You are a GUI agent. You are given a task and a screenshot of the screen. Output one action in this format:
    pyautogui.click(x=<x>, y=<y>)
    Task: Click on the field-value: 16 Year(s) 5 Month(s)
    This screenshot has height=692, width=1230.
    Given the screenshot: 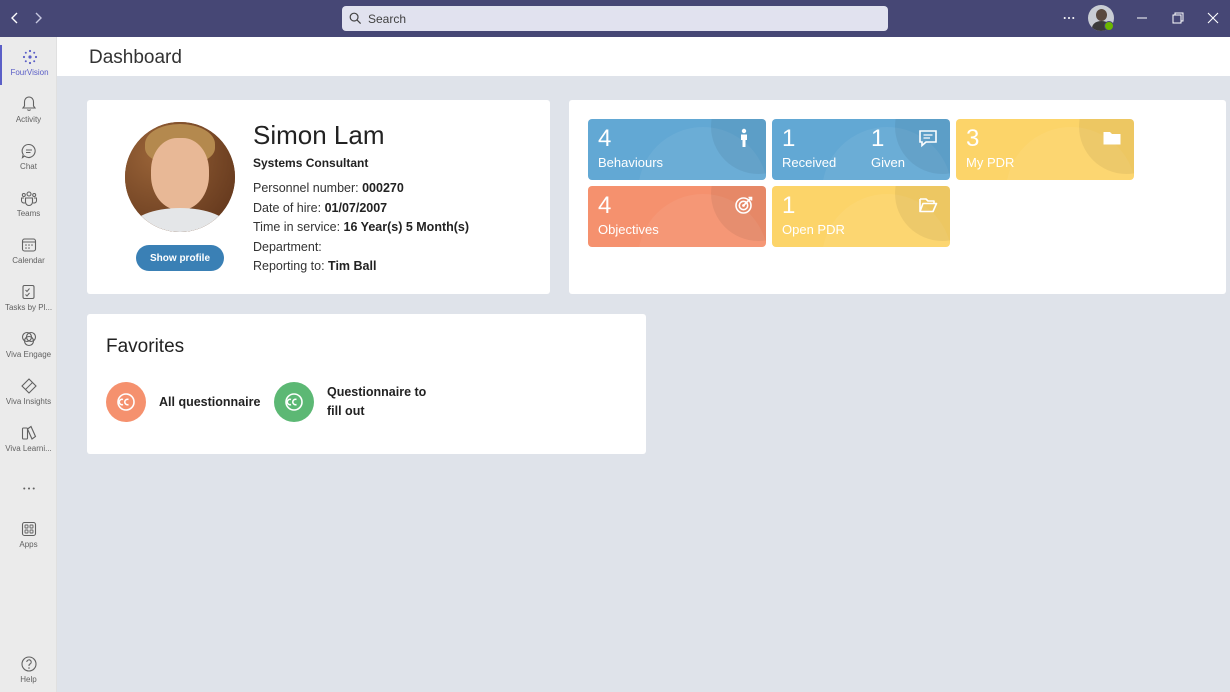 What is the action you would take?
    pyautogui.click(x=406, y=227)
    